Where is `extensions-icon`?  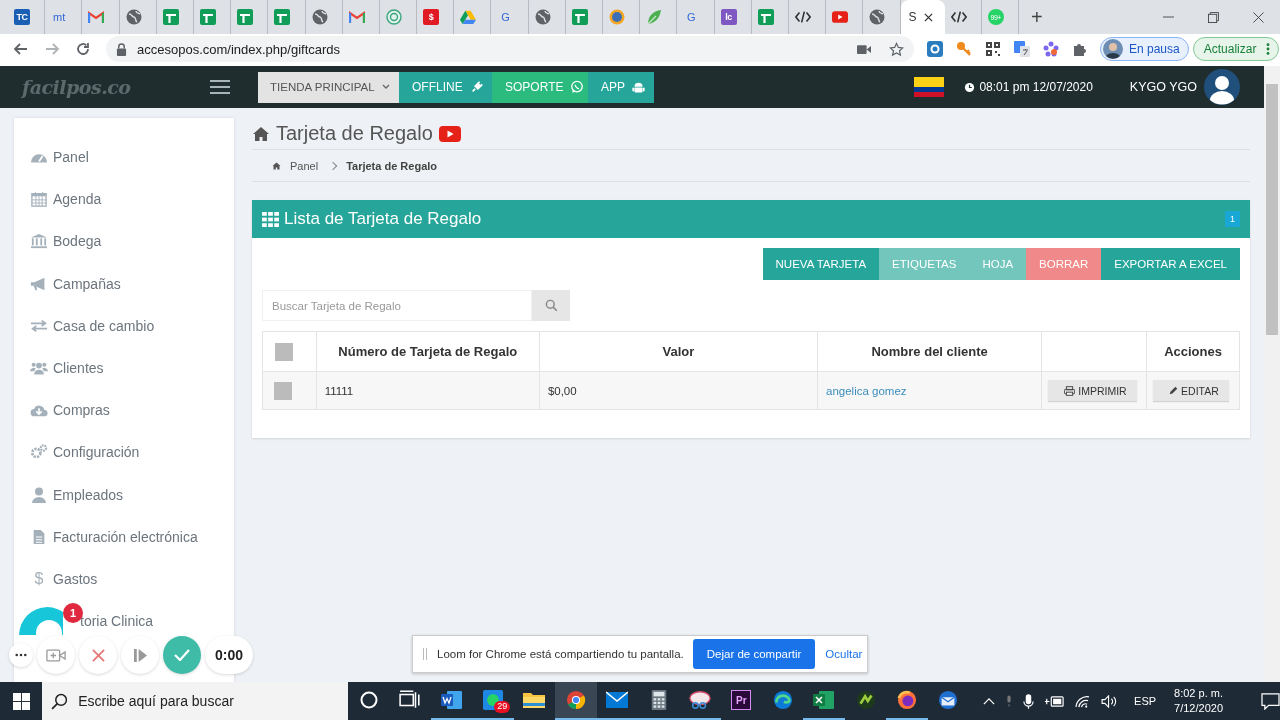 extensions-icon is located at coordinates (1080, 49).